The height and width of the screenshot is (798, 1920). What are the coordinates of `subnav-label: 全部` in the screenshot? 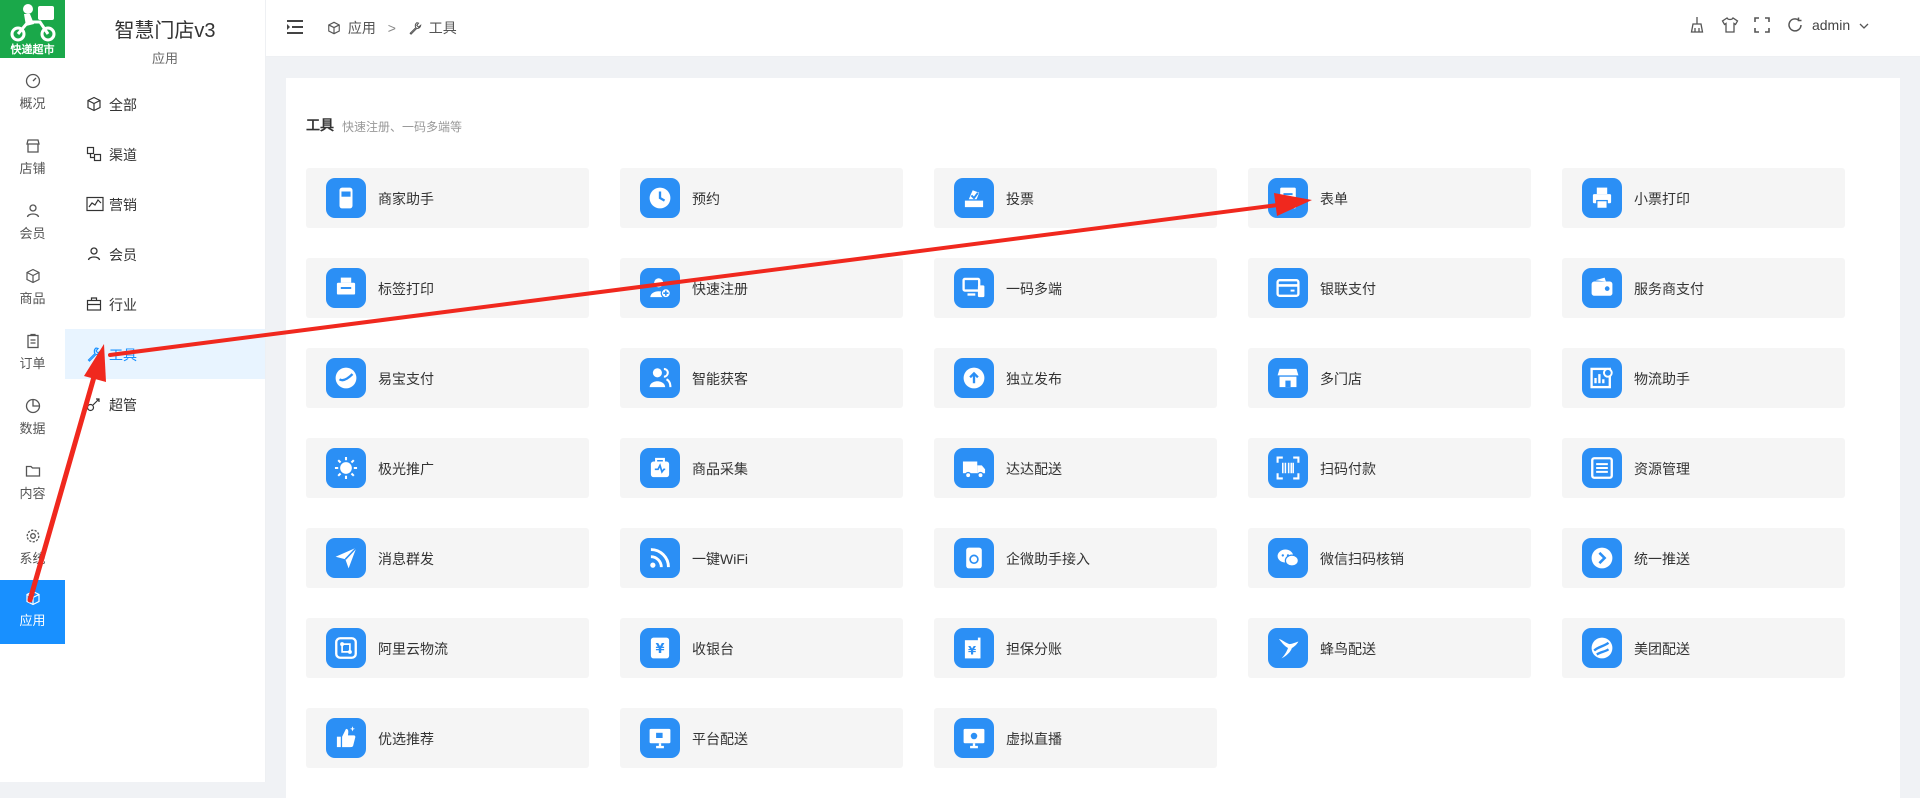 It's located at (123, 105).